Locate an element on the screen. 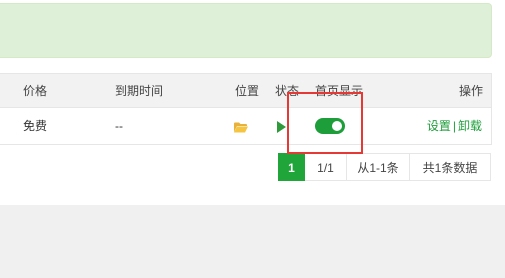 This screenshot has width=505, height=278. pagination: 1 1/1 从1-1条 共1条数据 is located at coordinates (384, 167).